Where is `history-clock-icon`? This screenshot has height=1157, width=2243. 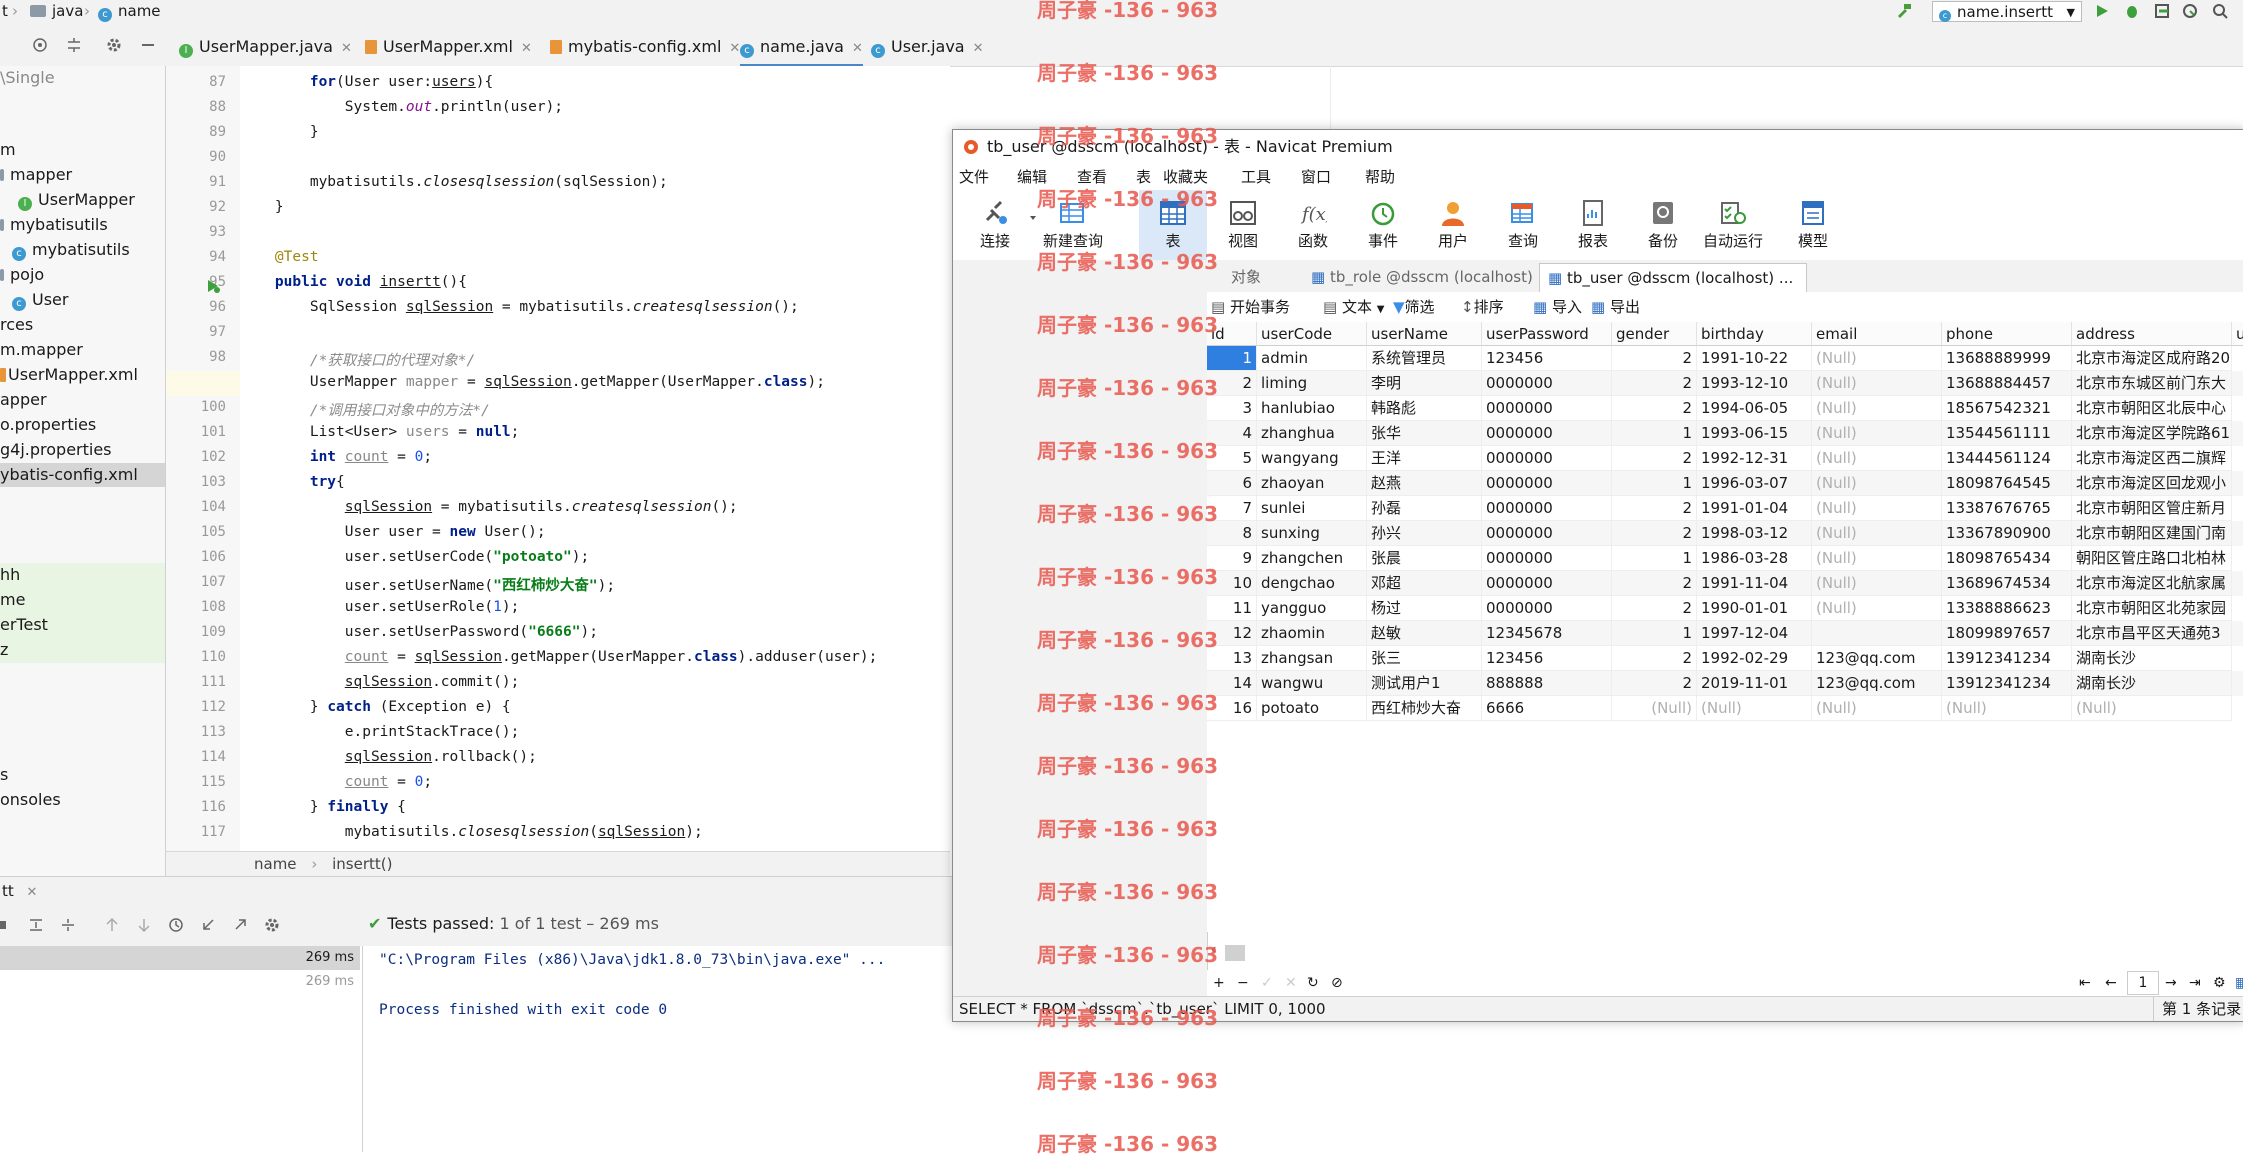
history-clock-icon is located at coordinates (176, 925).